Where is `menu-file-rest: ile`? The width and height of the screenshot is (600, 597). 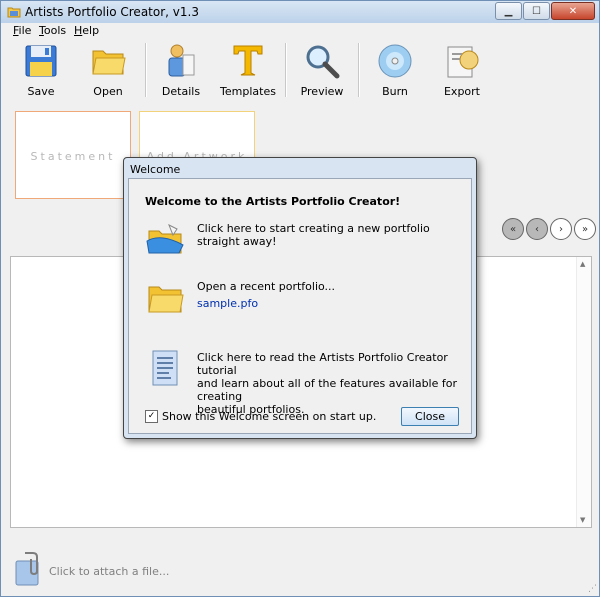
menu-file-rest: ile is located at coordinates (25, 30).